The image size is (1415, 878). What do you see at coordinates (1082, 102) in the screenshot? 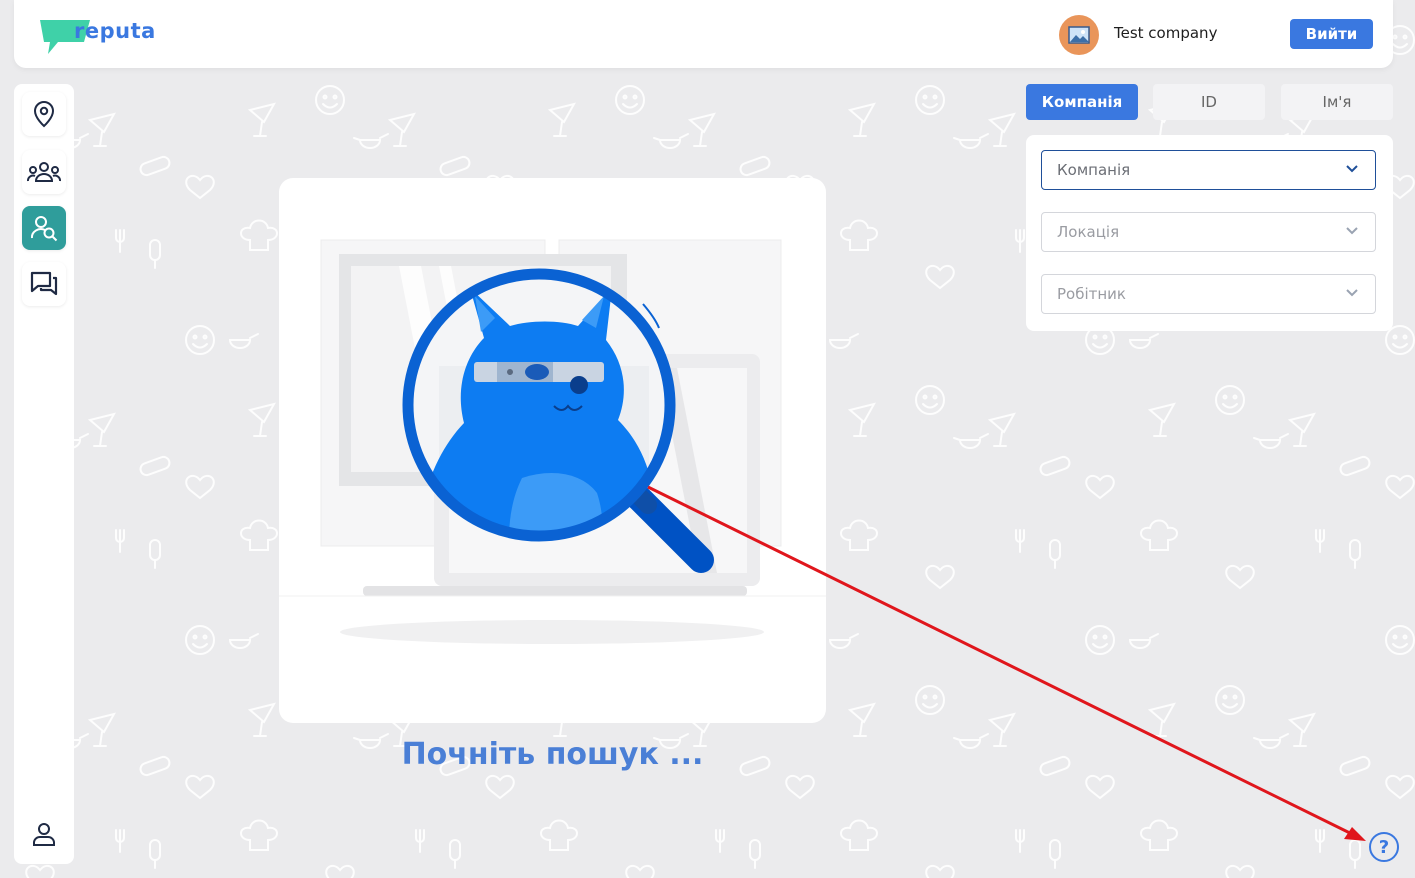
I see `tab-company: Компанія` at bounding box center [1082, 102].